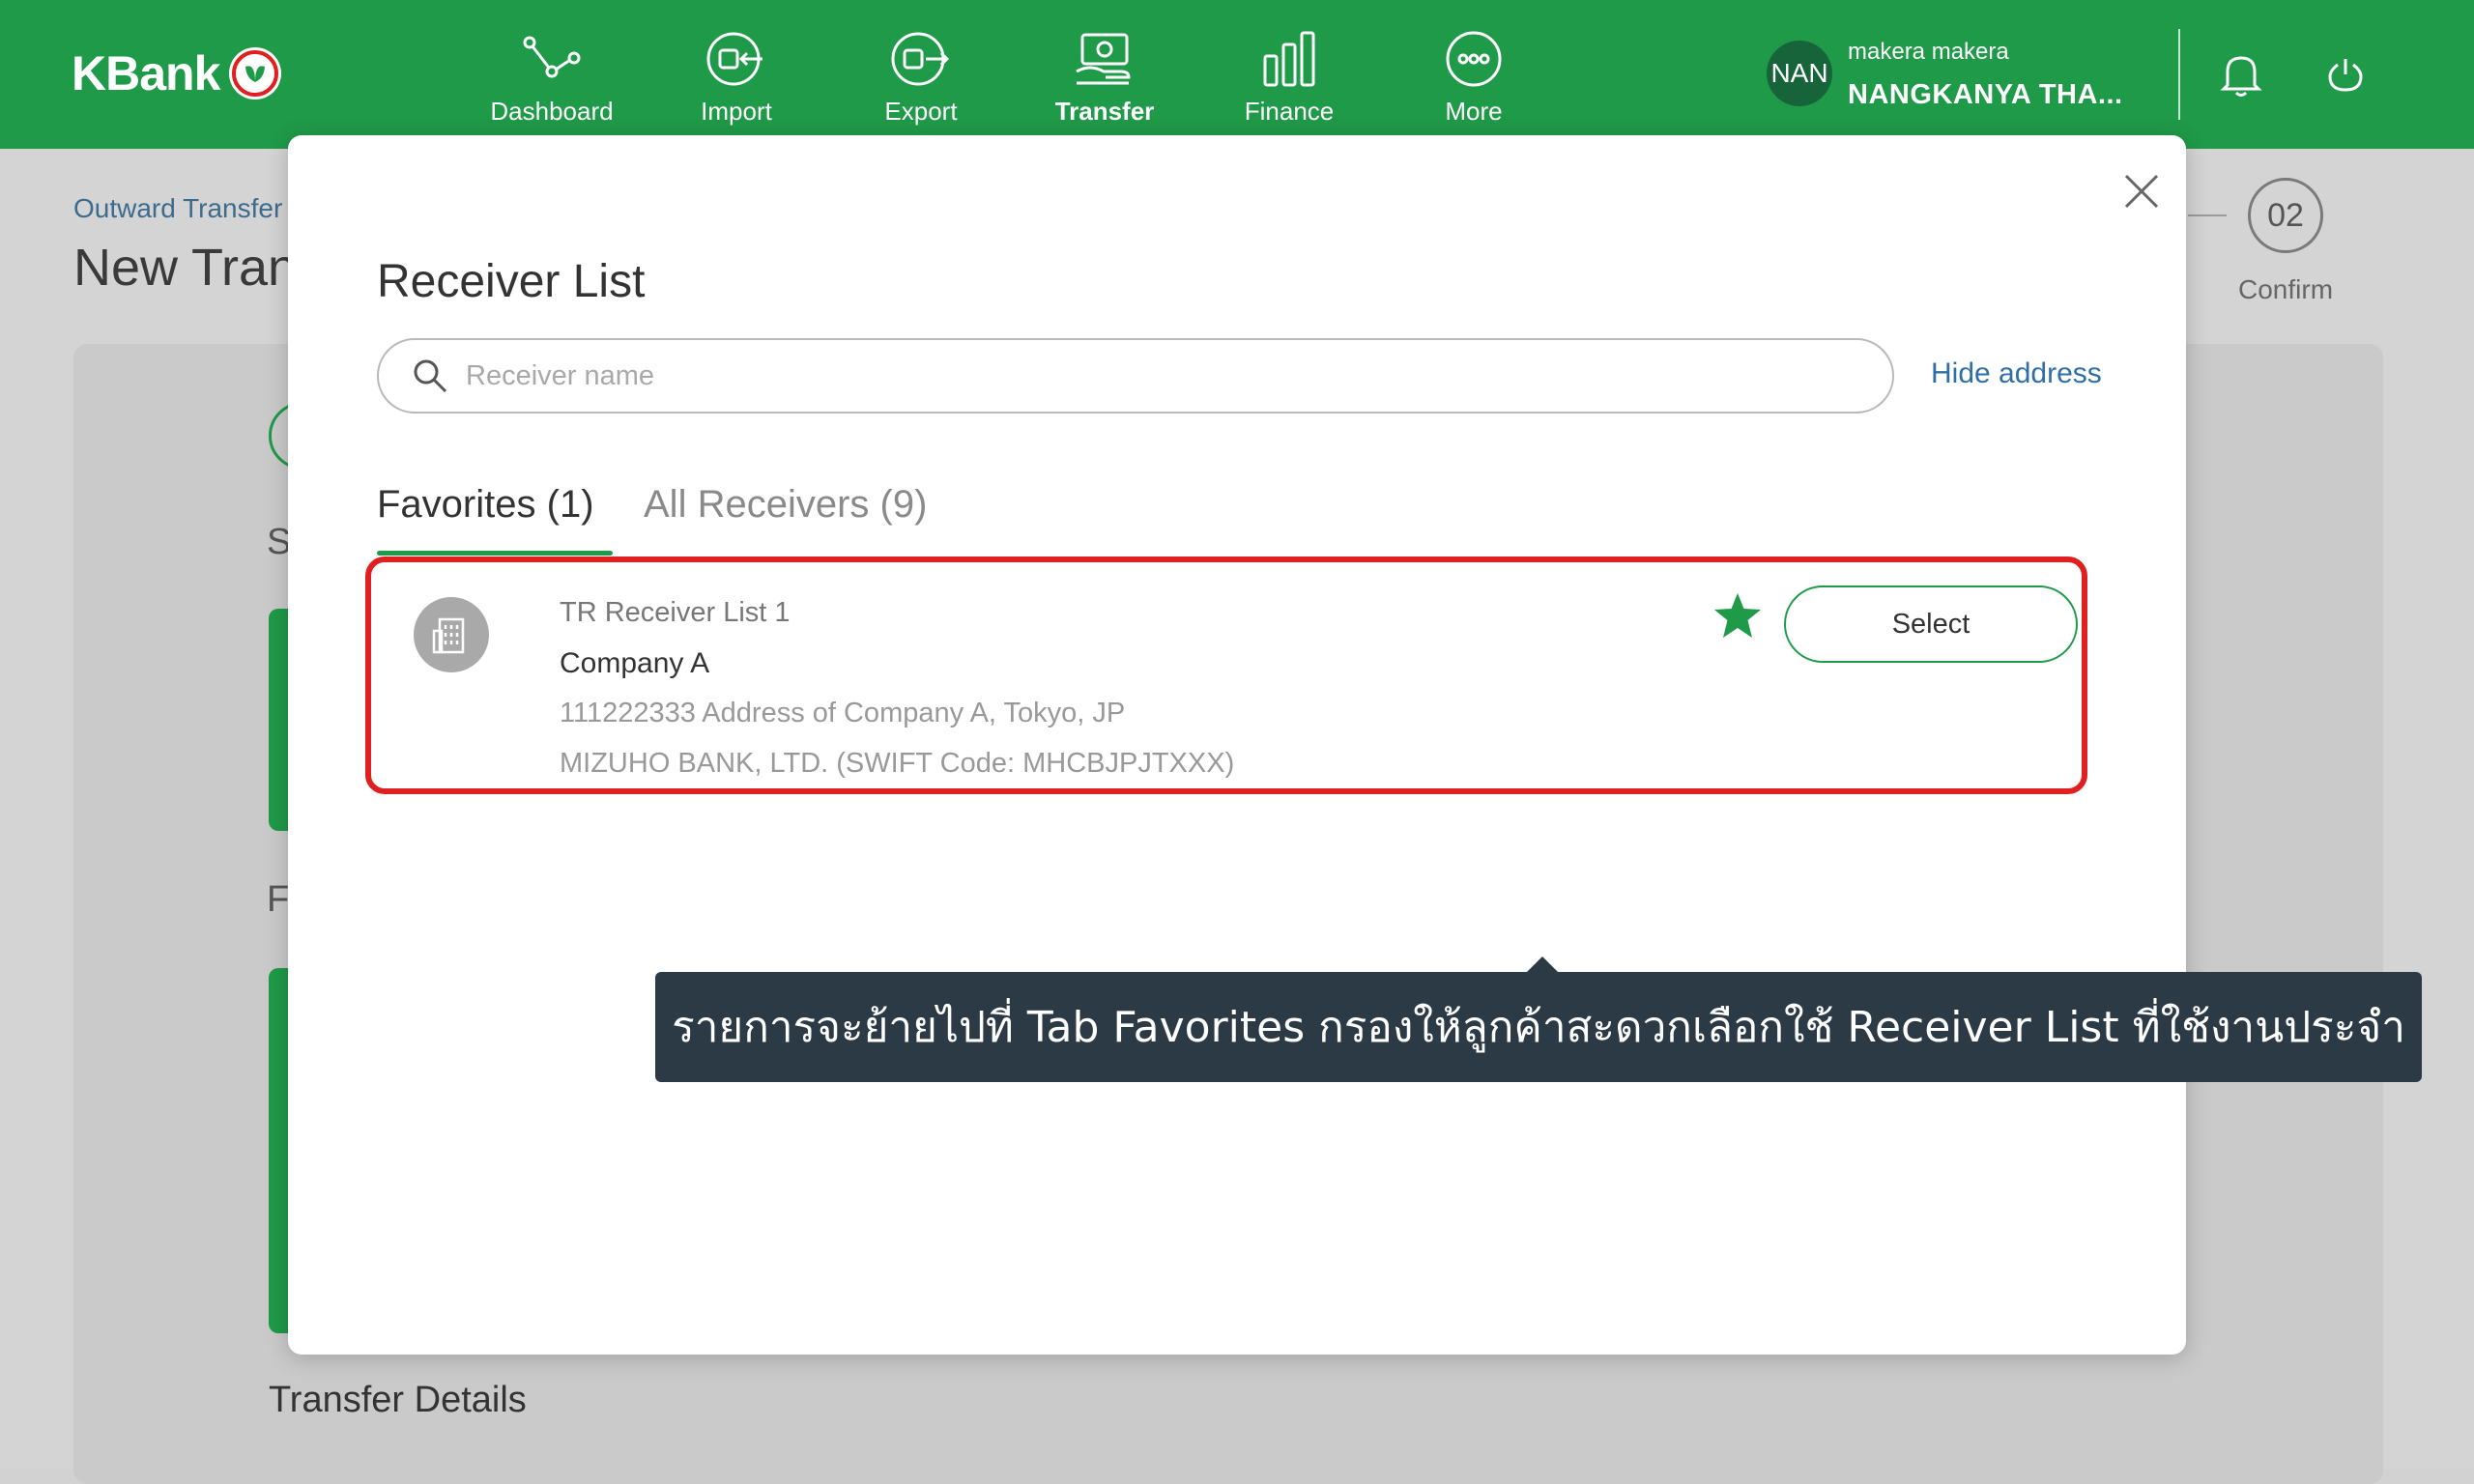  I want to click on modal-title: Receiver List, so click(512, 282).